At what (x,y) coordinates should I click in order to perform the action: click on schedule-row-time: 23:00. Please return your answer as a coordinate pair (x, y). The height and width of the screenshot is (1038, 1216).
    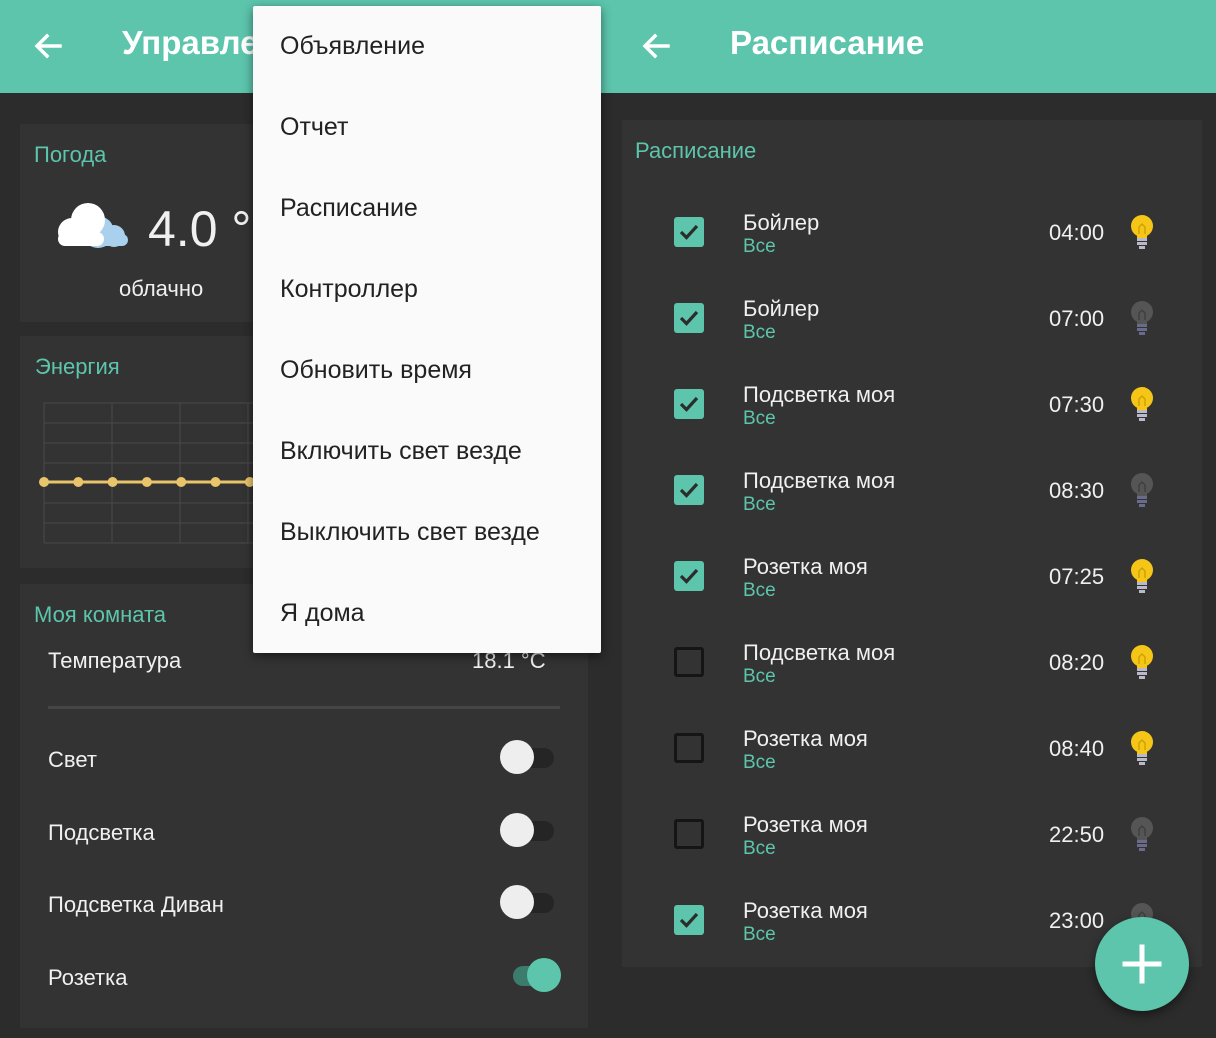
    Looking at the image, I should click on (1077, 920).